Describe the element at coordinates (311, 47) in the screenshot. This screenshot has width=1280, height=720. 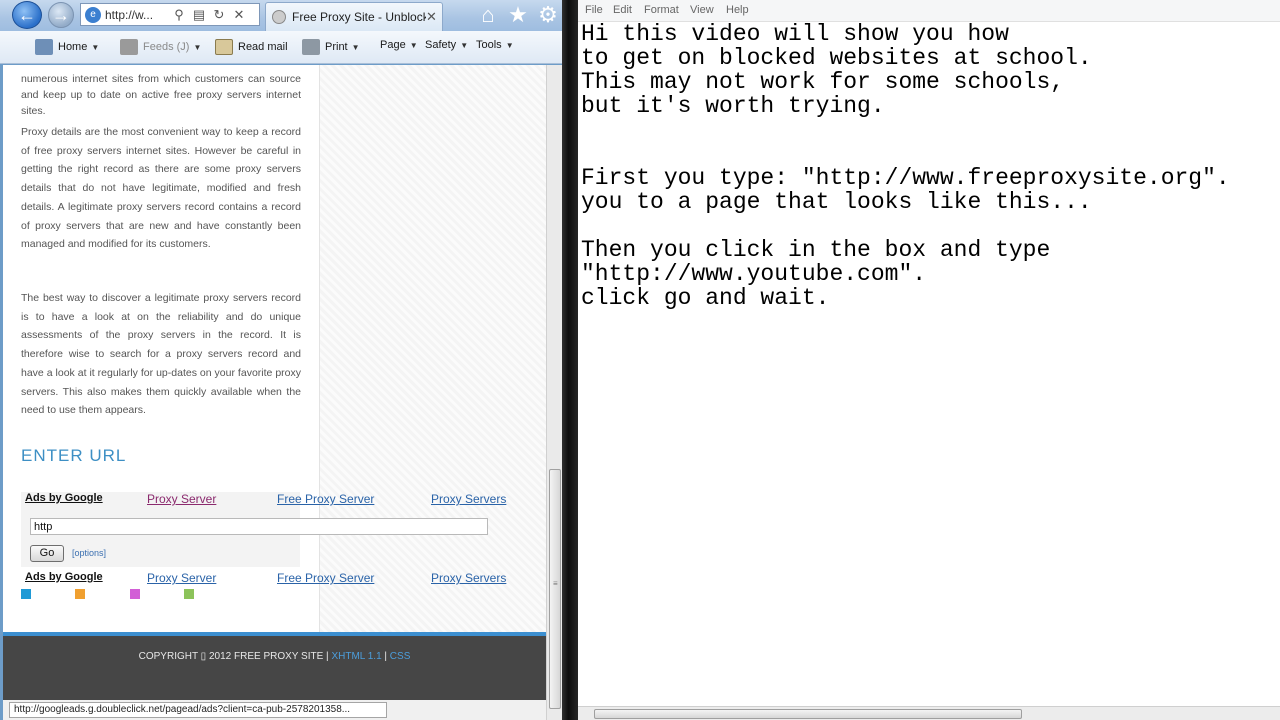
I see `printer-icon` at that location.